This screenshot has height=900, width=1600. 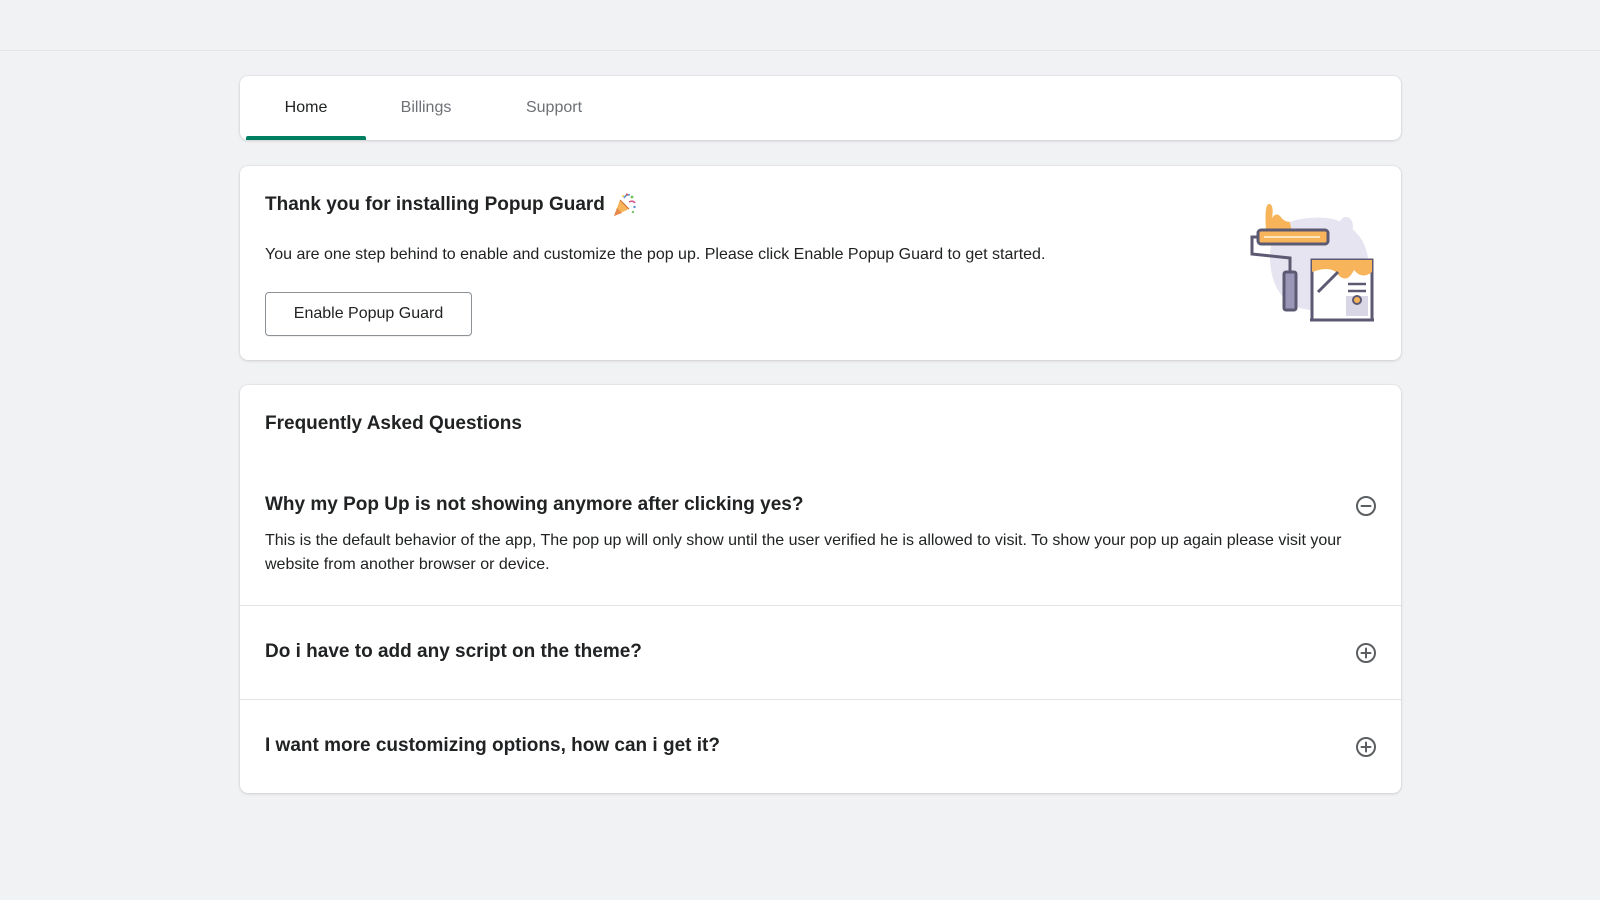 I want to click on welcome-title-text: Thank you for installing Popup Guard, so click(x=435, y=204).